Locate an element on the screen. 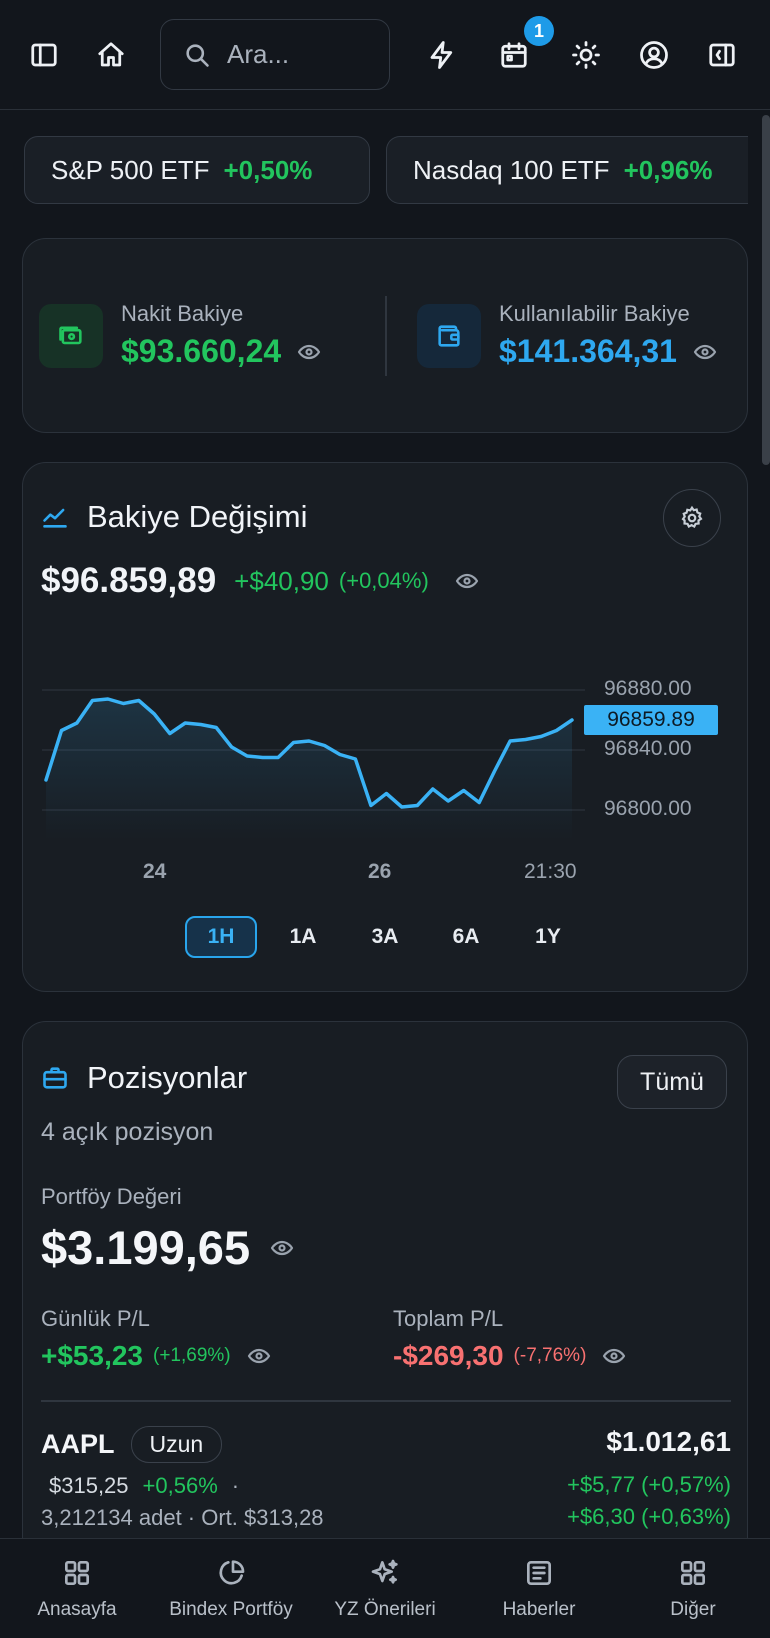  current-value-marker: 96859.89 is located at coordinates (651, 720).